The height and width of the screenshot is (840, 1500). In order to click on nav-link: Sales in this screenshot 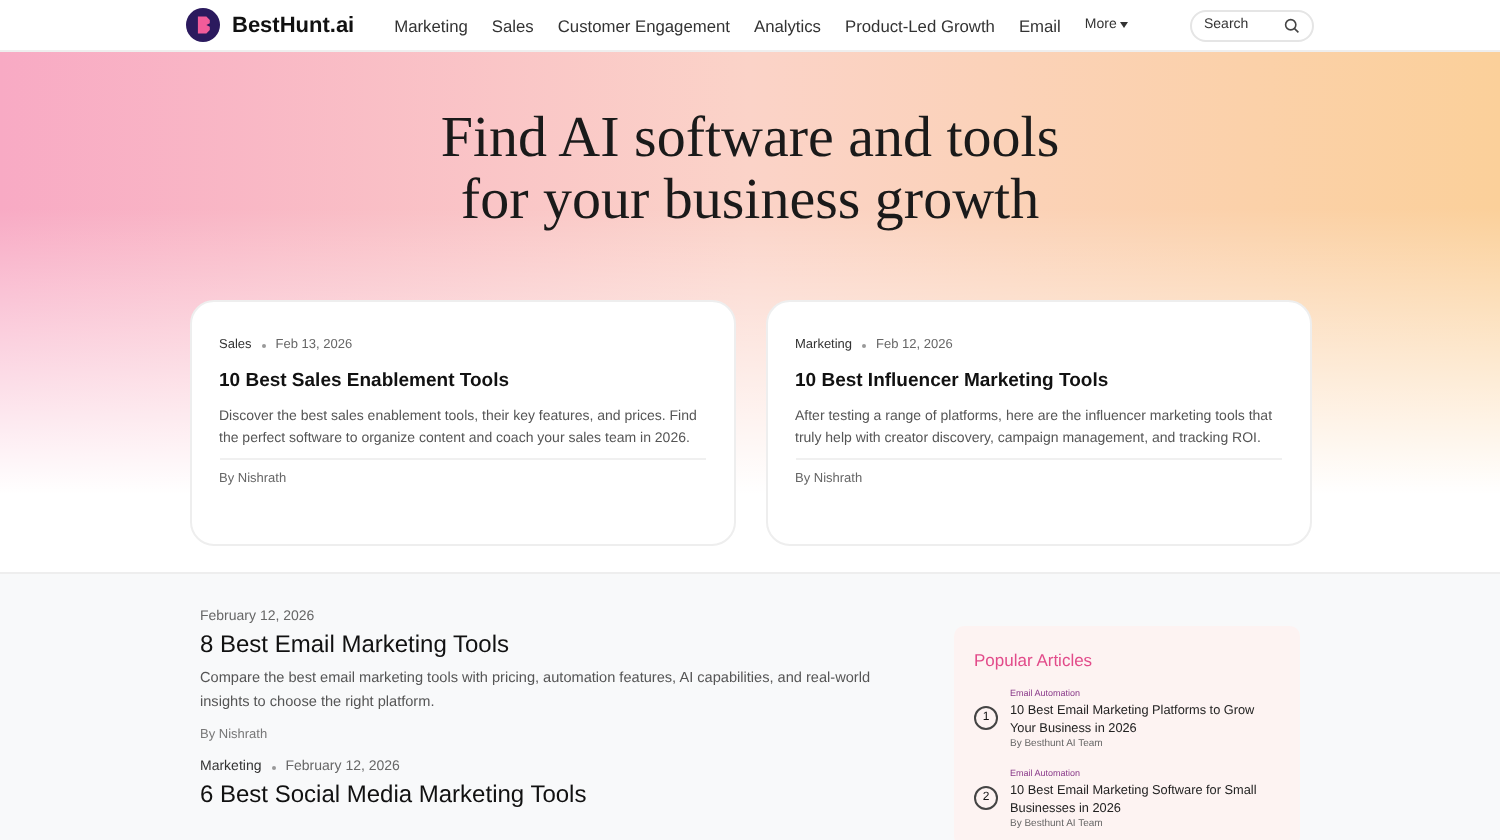, I will do `click(512, 25)`.